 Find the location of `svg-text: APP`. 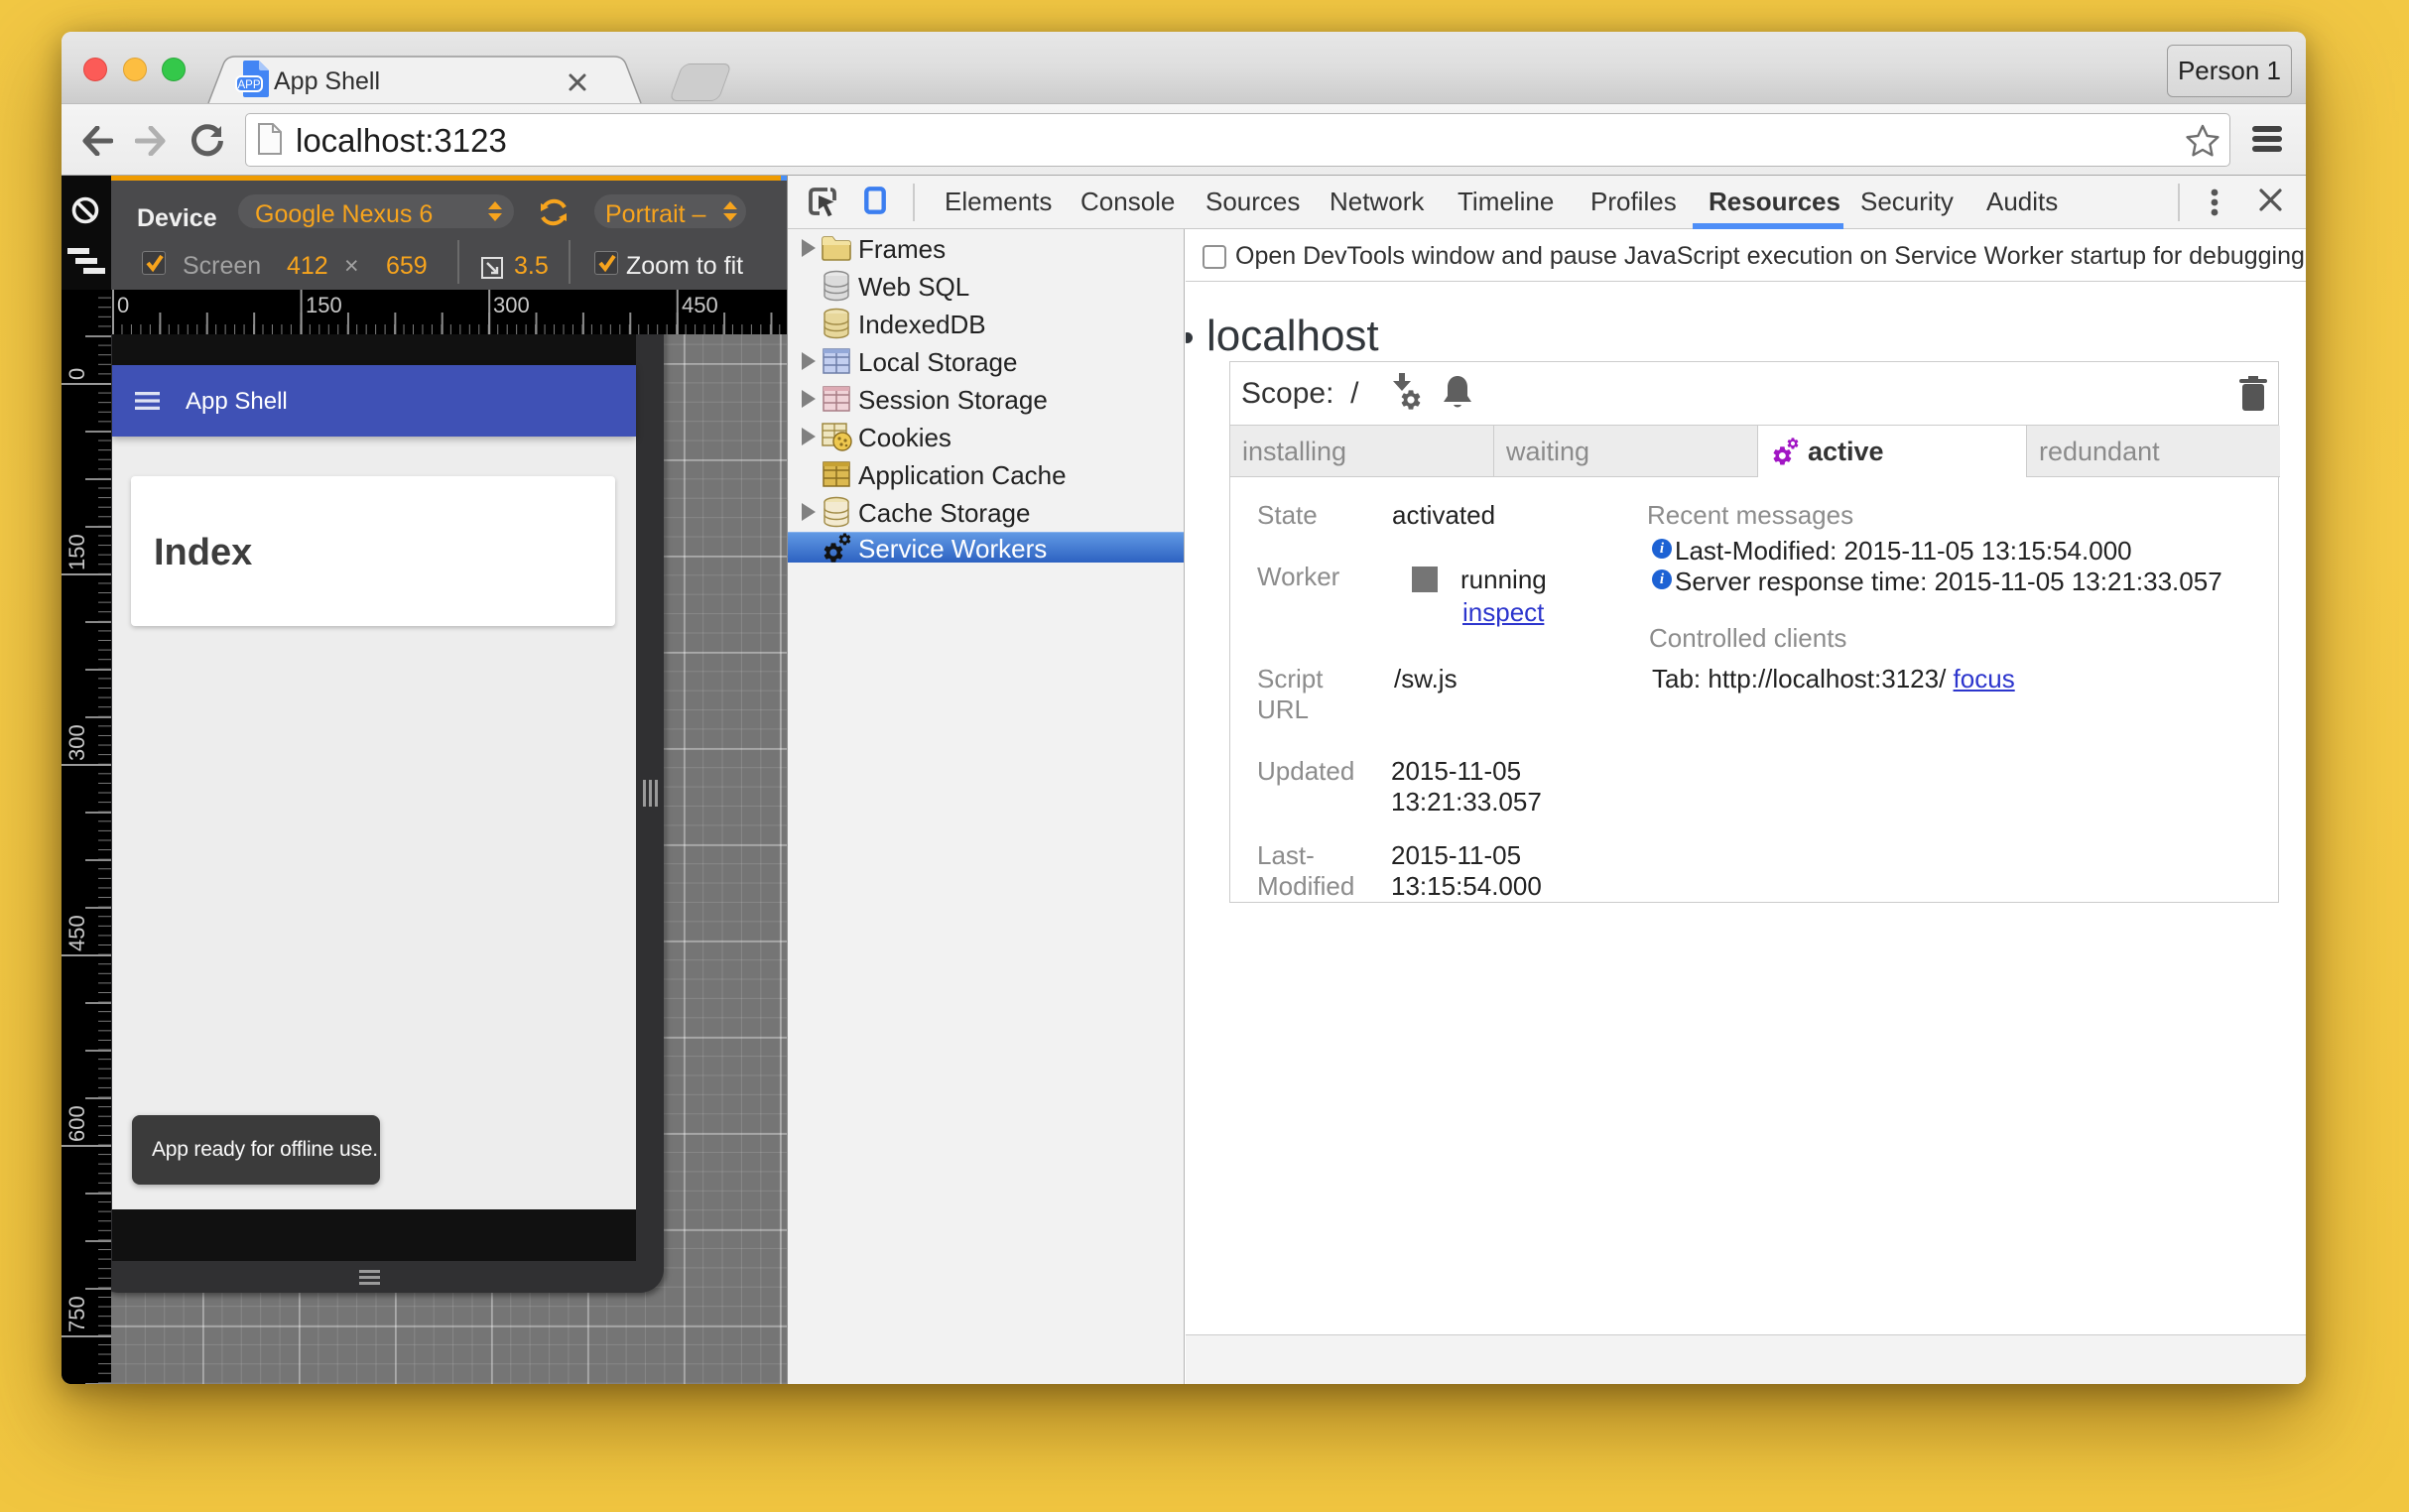

svg-text: APP is located at coordinates (249, 85).